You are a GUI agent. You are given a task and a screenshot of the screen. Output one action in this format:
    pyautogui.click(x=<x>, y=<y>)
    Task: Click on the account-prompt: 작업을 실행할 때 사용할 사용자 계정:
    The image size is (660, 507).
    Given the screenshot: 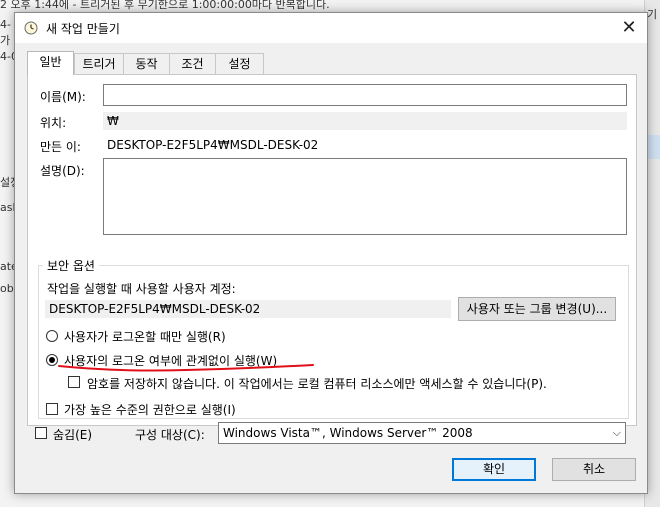 What is the action you would take?
    pyautogui.click(x=141, y=289)
    